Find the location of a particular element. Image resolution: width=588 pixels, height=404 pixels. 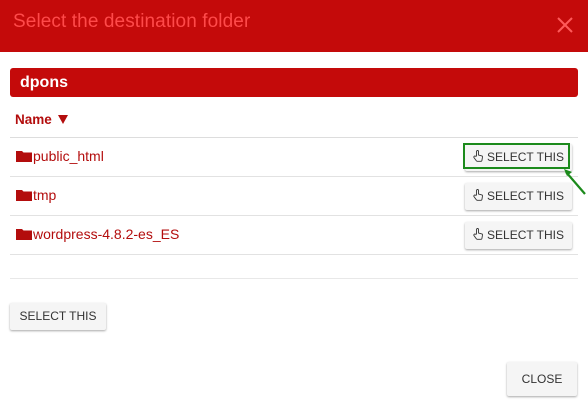

sort-descending-icon is located at coordinates (63, 119).